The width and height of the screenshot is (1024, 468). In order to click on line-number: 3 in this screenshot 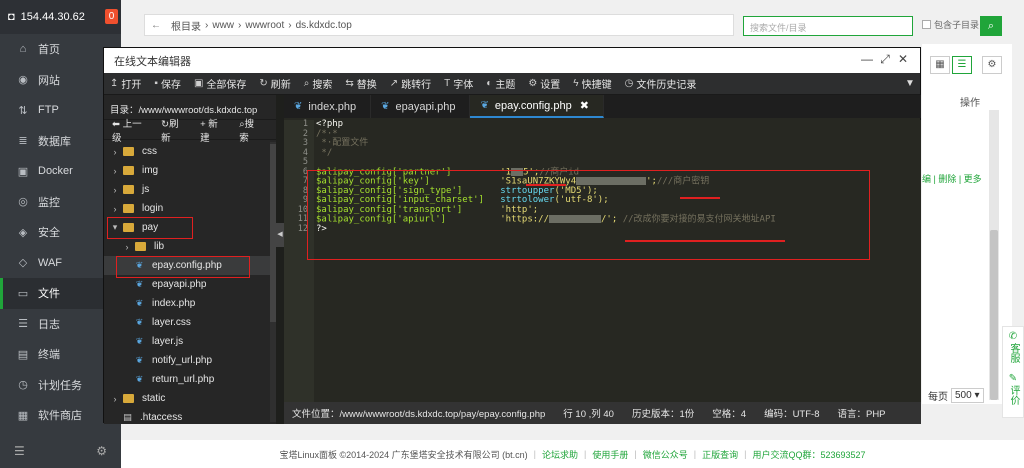, I will do `click(305, 143)`.